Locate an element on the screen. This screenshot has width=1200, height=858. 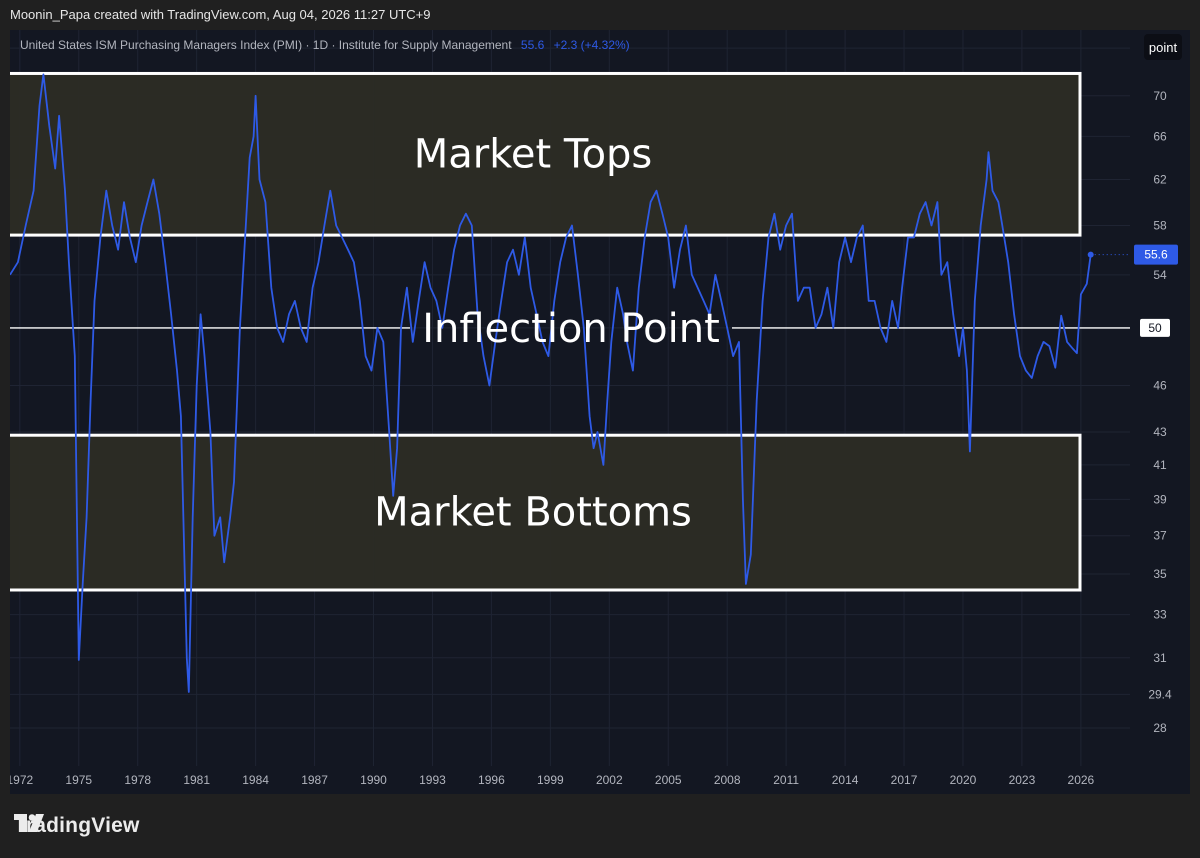
y-tick-label: 70 is located at coordinates (1160, 96).